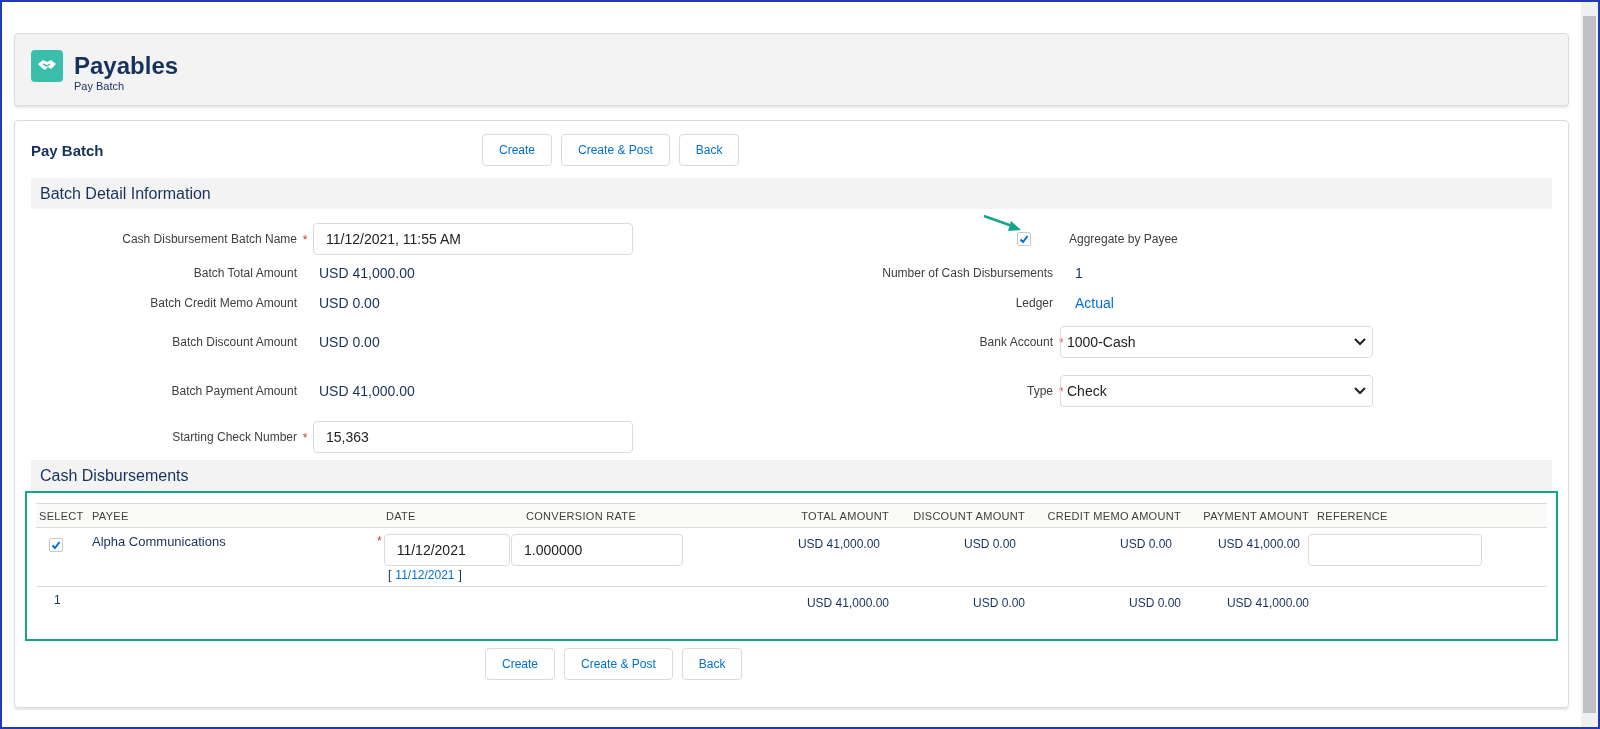 Image resolution: width=1600 pixels, height=729 pixels. What do you see at coordinates (159, 541) in the screenshot?
I see `payee-name: Alpha Communications` at bounding box center [159, 541].